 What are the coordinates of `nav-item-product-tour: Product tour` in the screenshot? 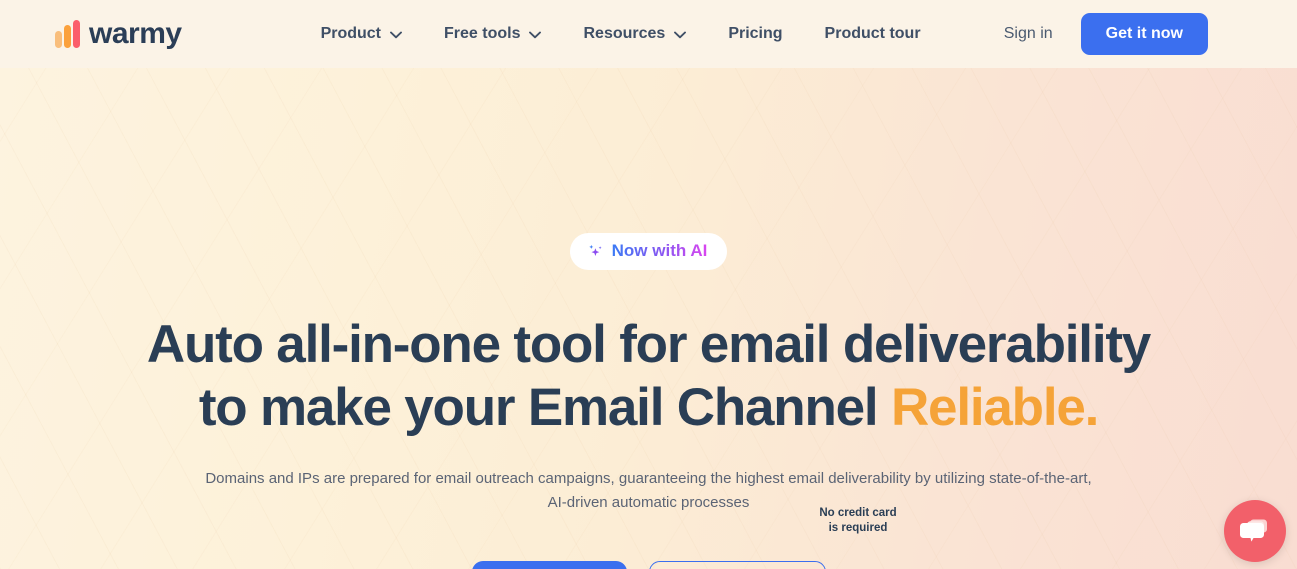 It's located at (873, 34).